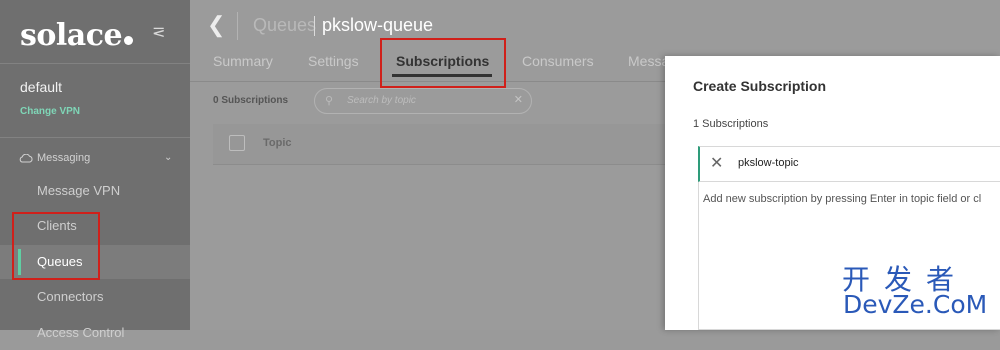  What do you see at coordinates (518, 99) in the screenshot?
I see `clear-search-icon: ✕` at bounding box center [518, 99].